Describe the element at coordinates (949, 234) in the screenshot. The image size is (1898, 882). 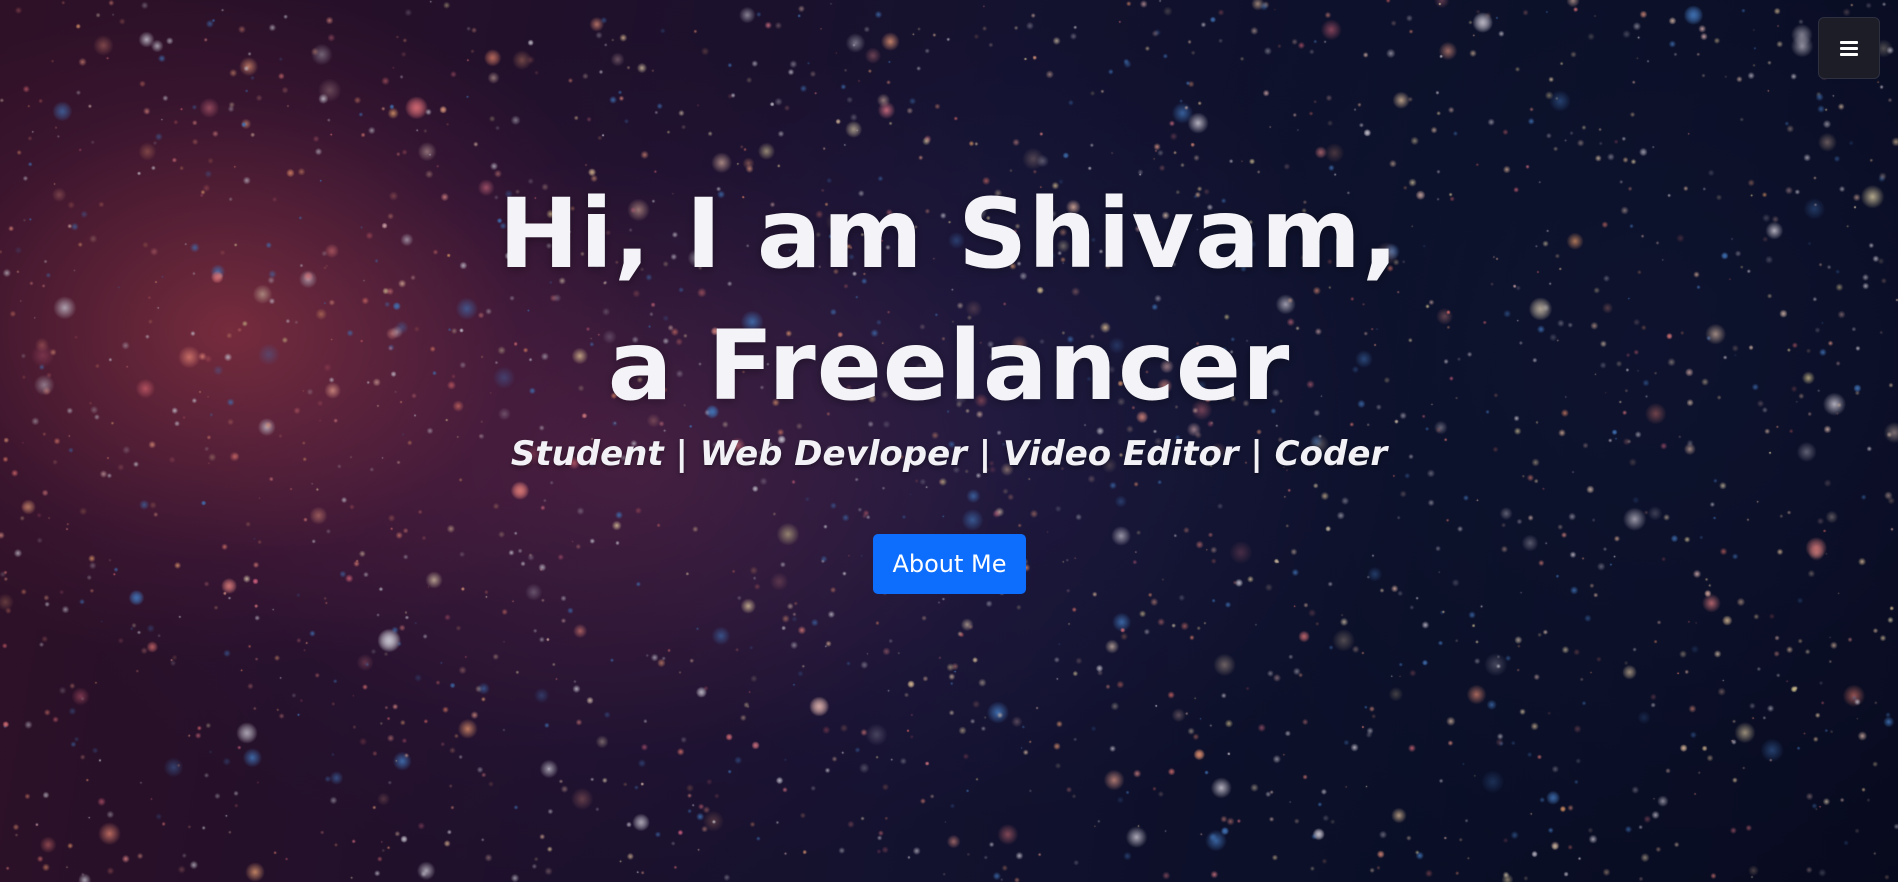
I see `headline-line-1: Hi, I am Shivam,` at that location.